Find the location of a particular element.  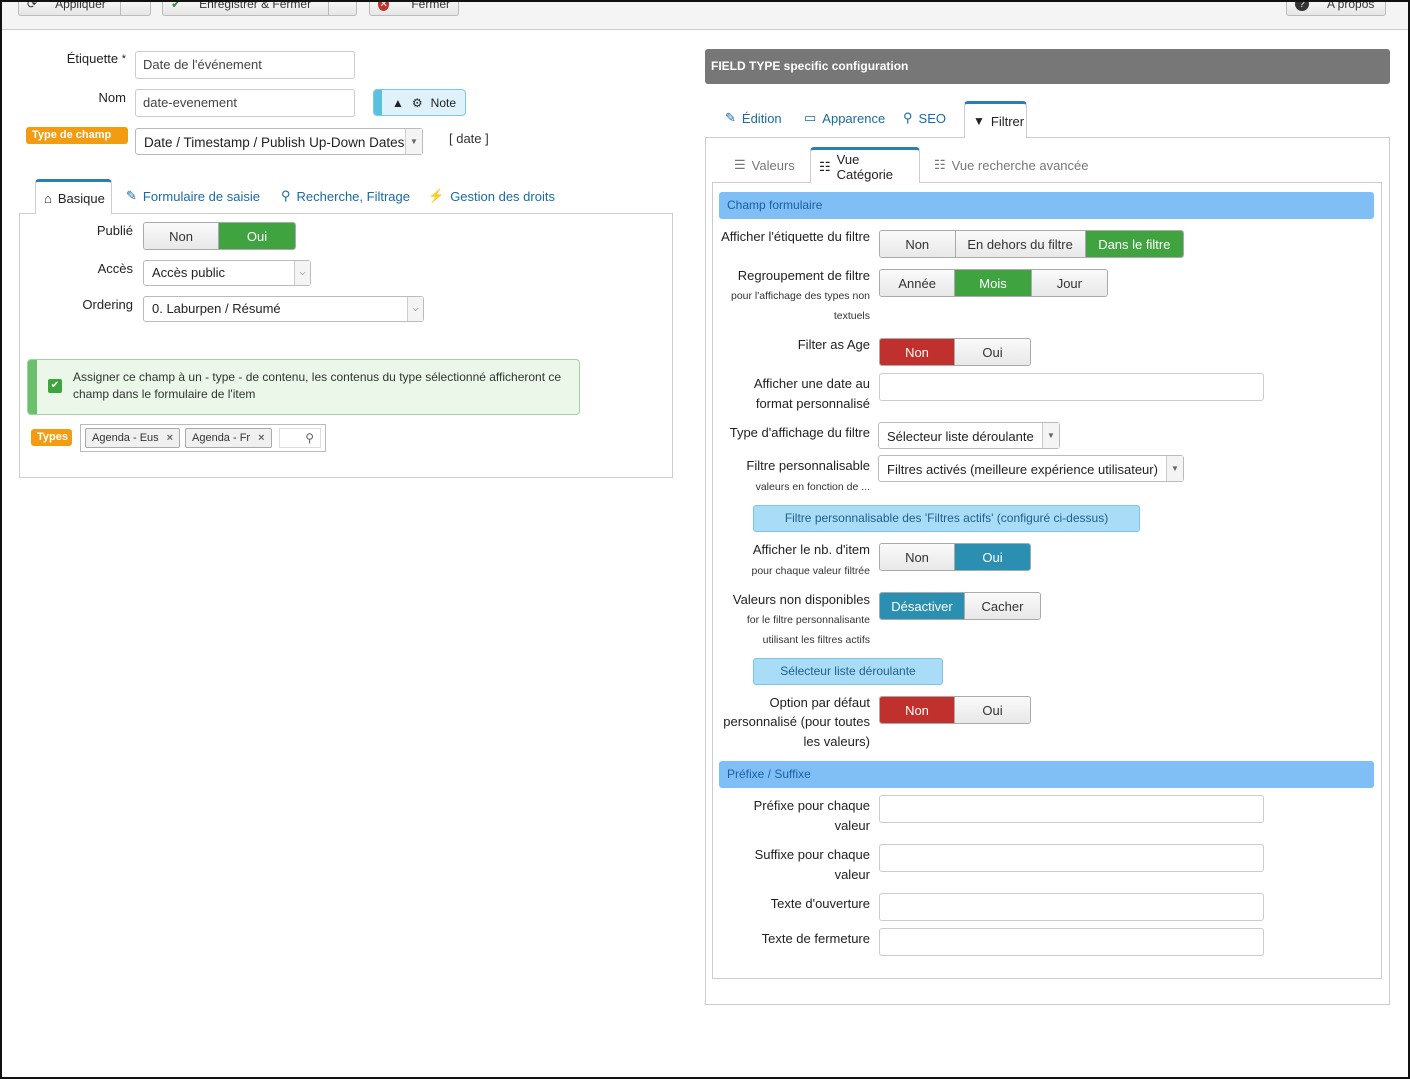

prefix-label2: valeur is located at coordinates (852, 825).